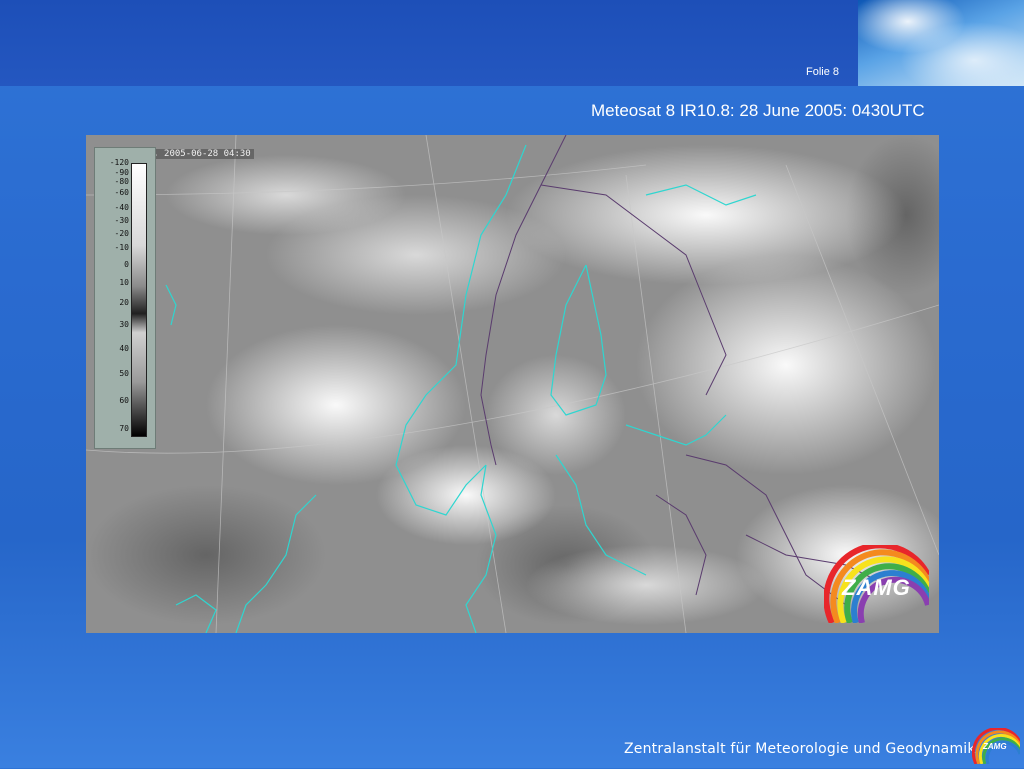  Describe the element at coordinates (124, 348) in the screenshot. I see `scale-tick: 40` at that location.